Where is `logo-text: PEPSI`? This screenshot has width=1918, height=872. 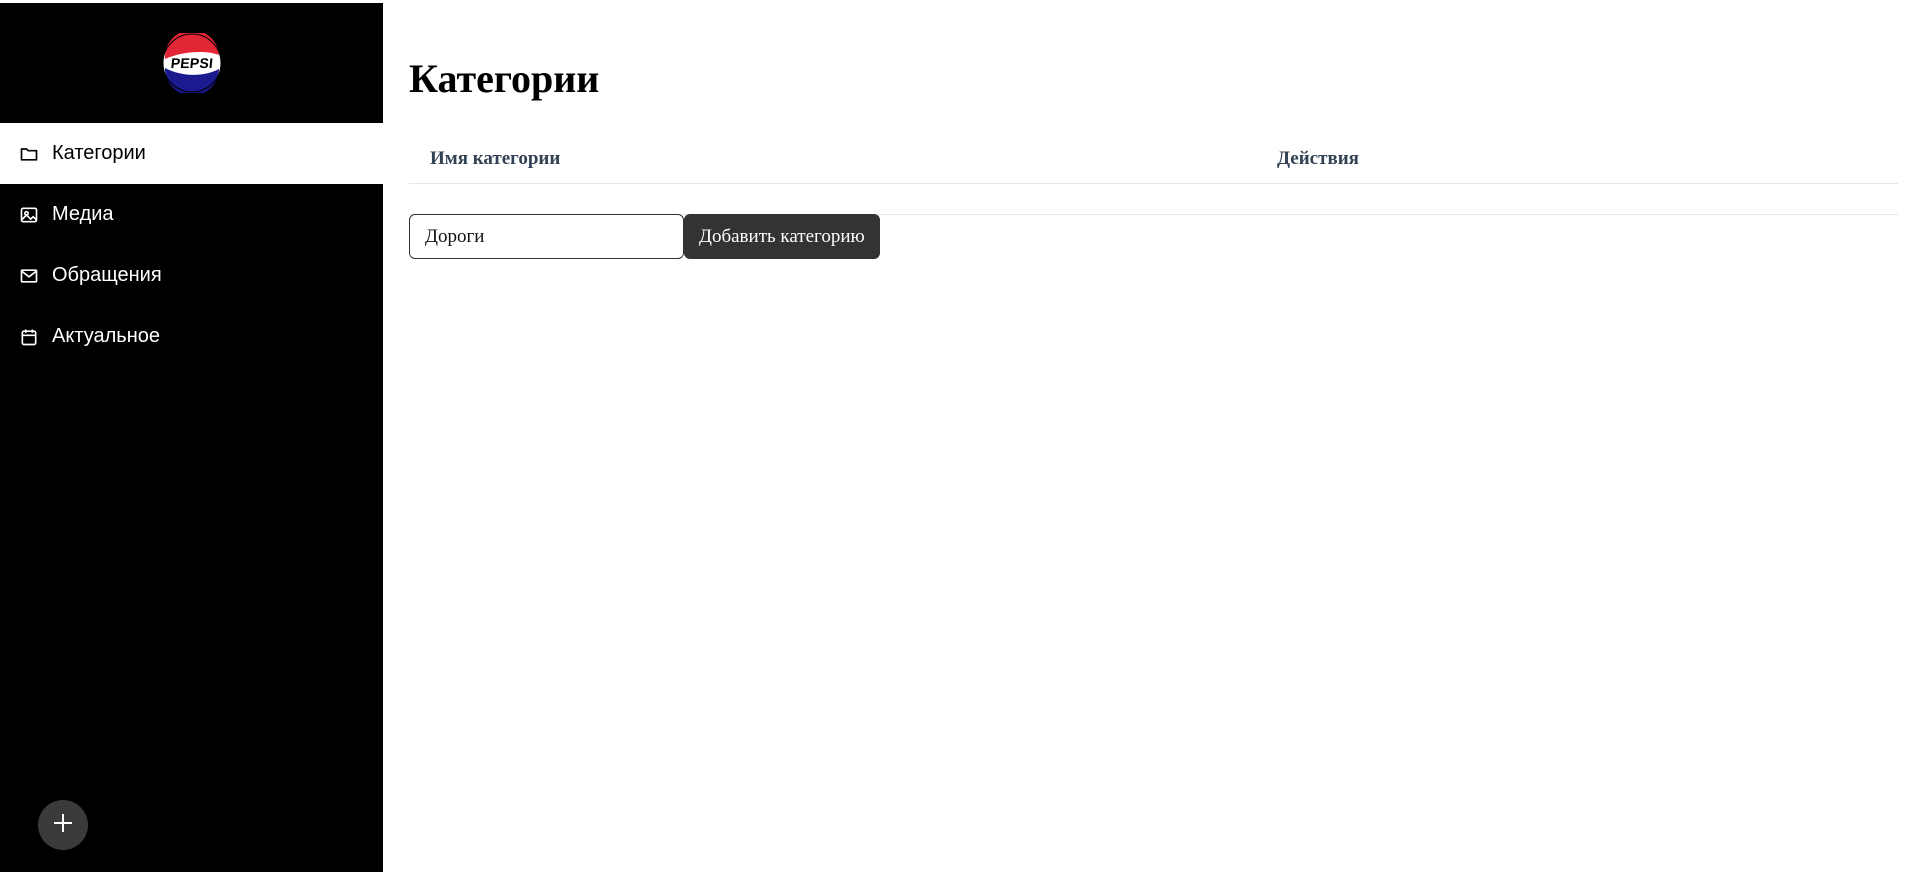
logo-text: PEPSI is located at coordinates (191, 63).